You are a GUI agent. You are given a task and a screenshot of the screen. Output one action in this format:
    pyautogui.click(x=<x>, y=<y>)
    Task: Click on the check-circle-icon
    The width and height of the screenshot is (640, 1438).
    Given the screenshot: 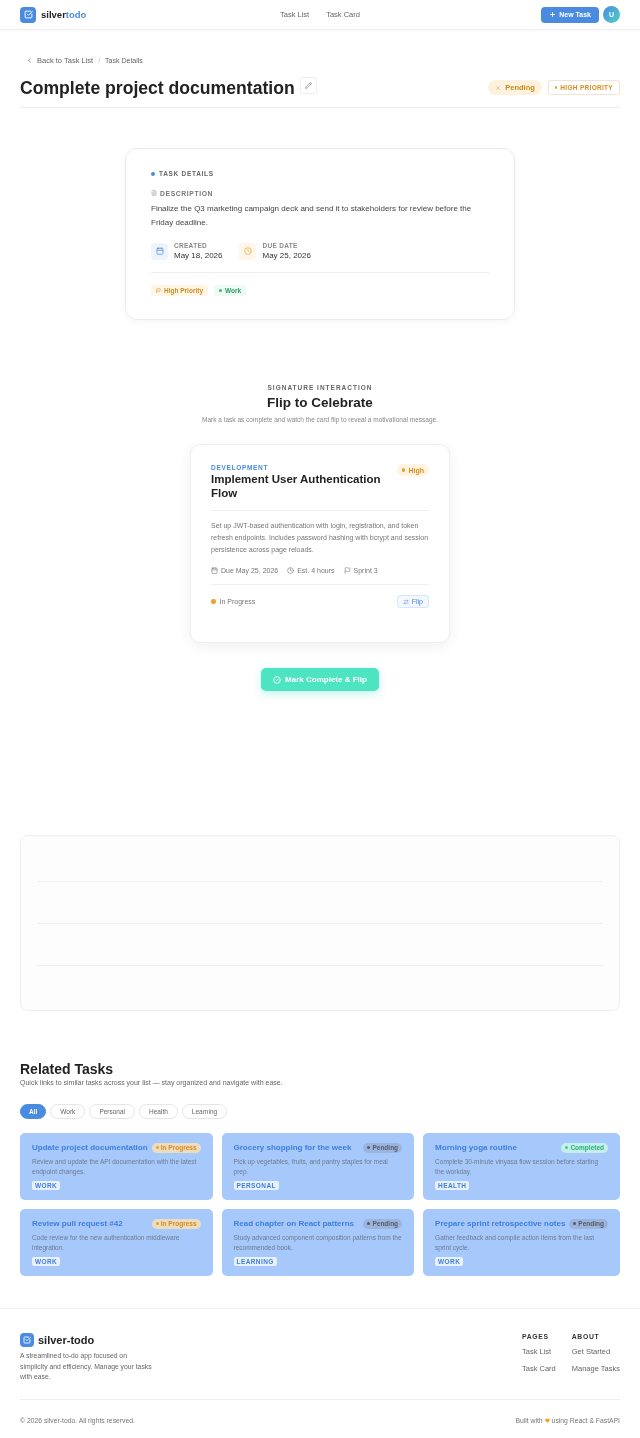 What is the action you would take?
    pyautogui.click(x=277, y=679)
    